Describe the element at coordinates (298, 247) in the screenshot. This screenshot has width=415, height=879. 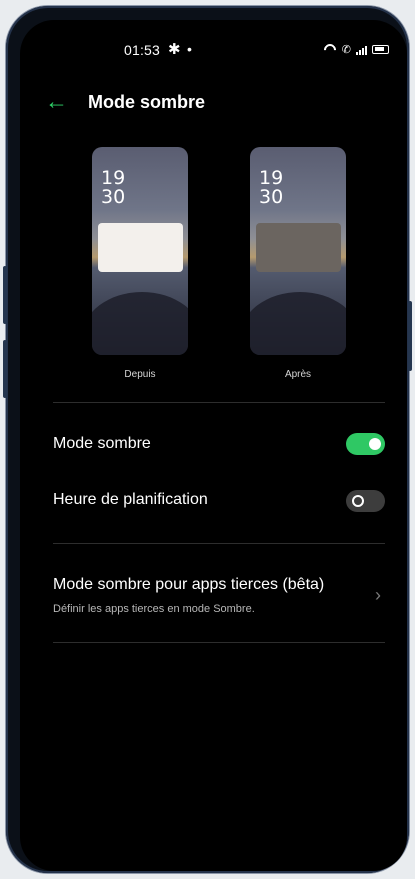
I see `preview-card-dark` at that location.